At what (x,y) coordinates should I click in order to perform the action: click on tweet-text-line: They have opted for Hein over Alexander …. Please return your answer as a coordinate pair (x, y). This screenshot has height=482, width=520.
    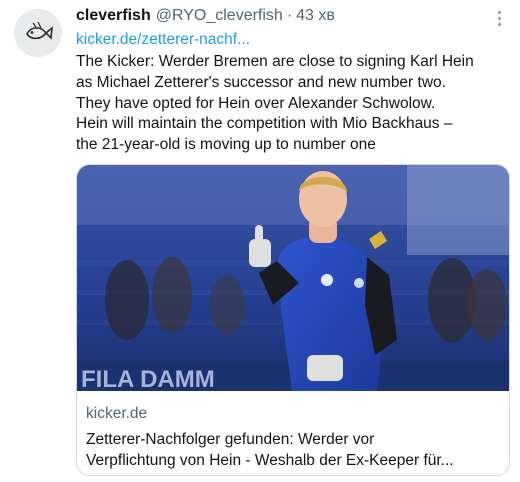
    Looking at the image, I should click on (256, 103).